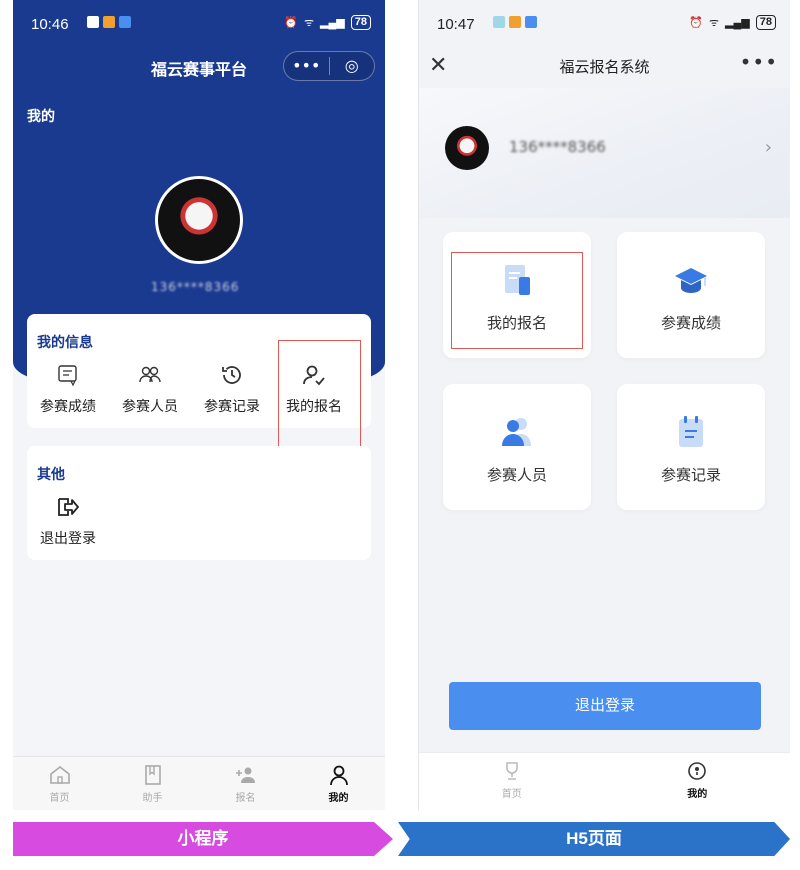 The image size is (800, 870). I want to click on menu-item-label: 参赛成绩, so click(68, 407).